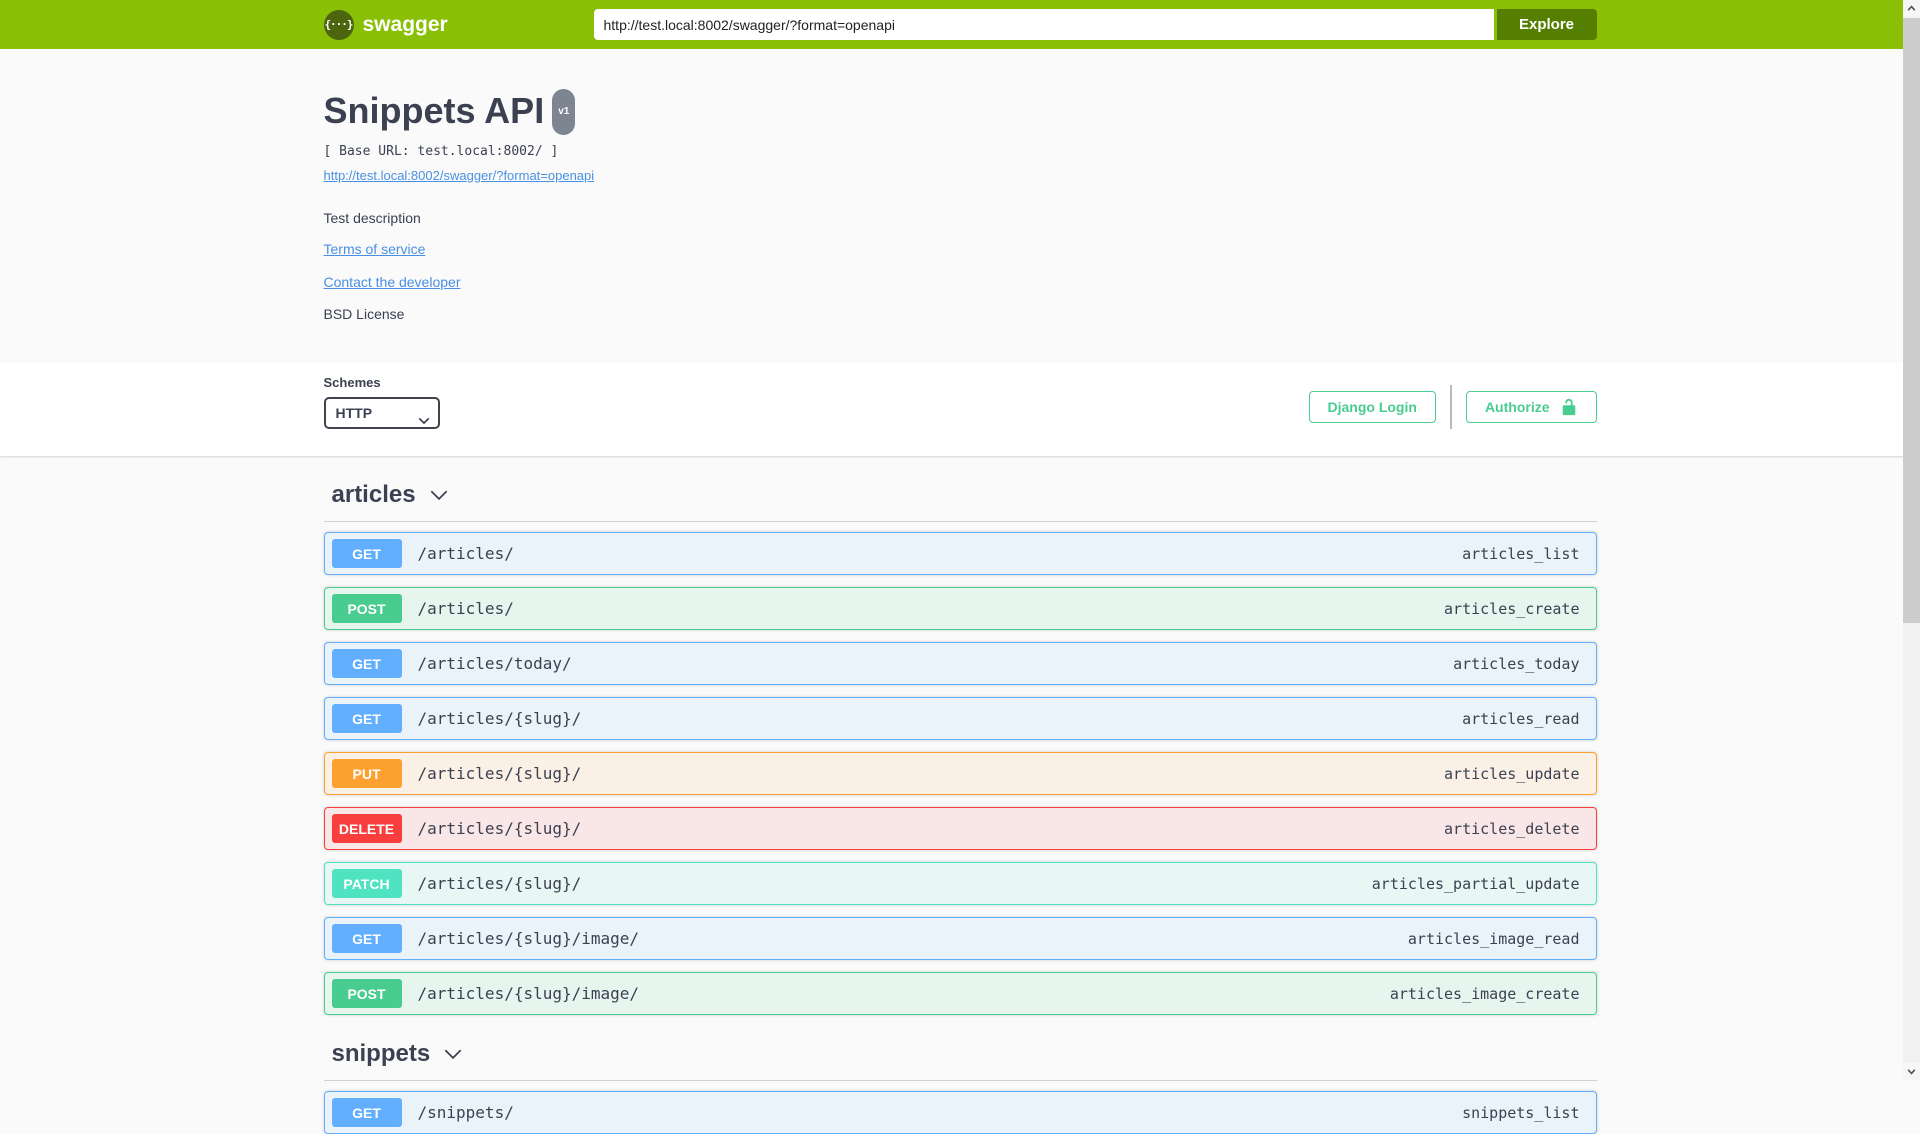 The height and width of the screenshot is (1134, 1920). Describe the element at coordinates (1911, 8) in the screenshot. I see `scroll-up-icon` at that location.